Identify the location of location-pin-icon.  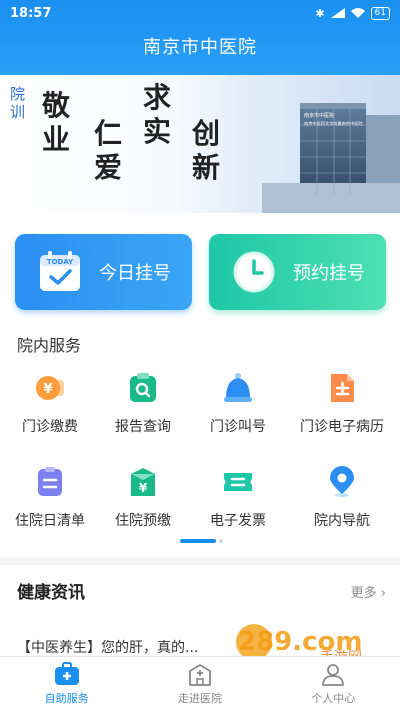
(342, 481).